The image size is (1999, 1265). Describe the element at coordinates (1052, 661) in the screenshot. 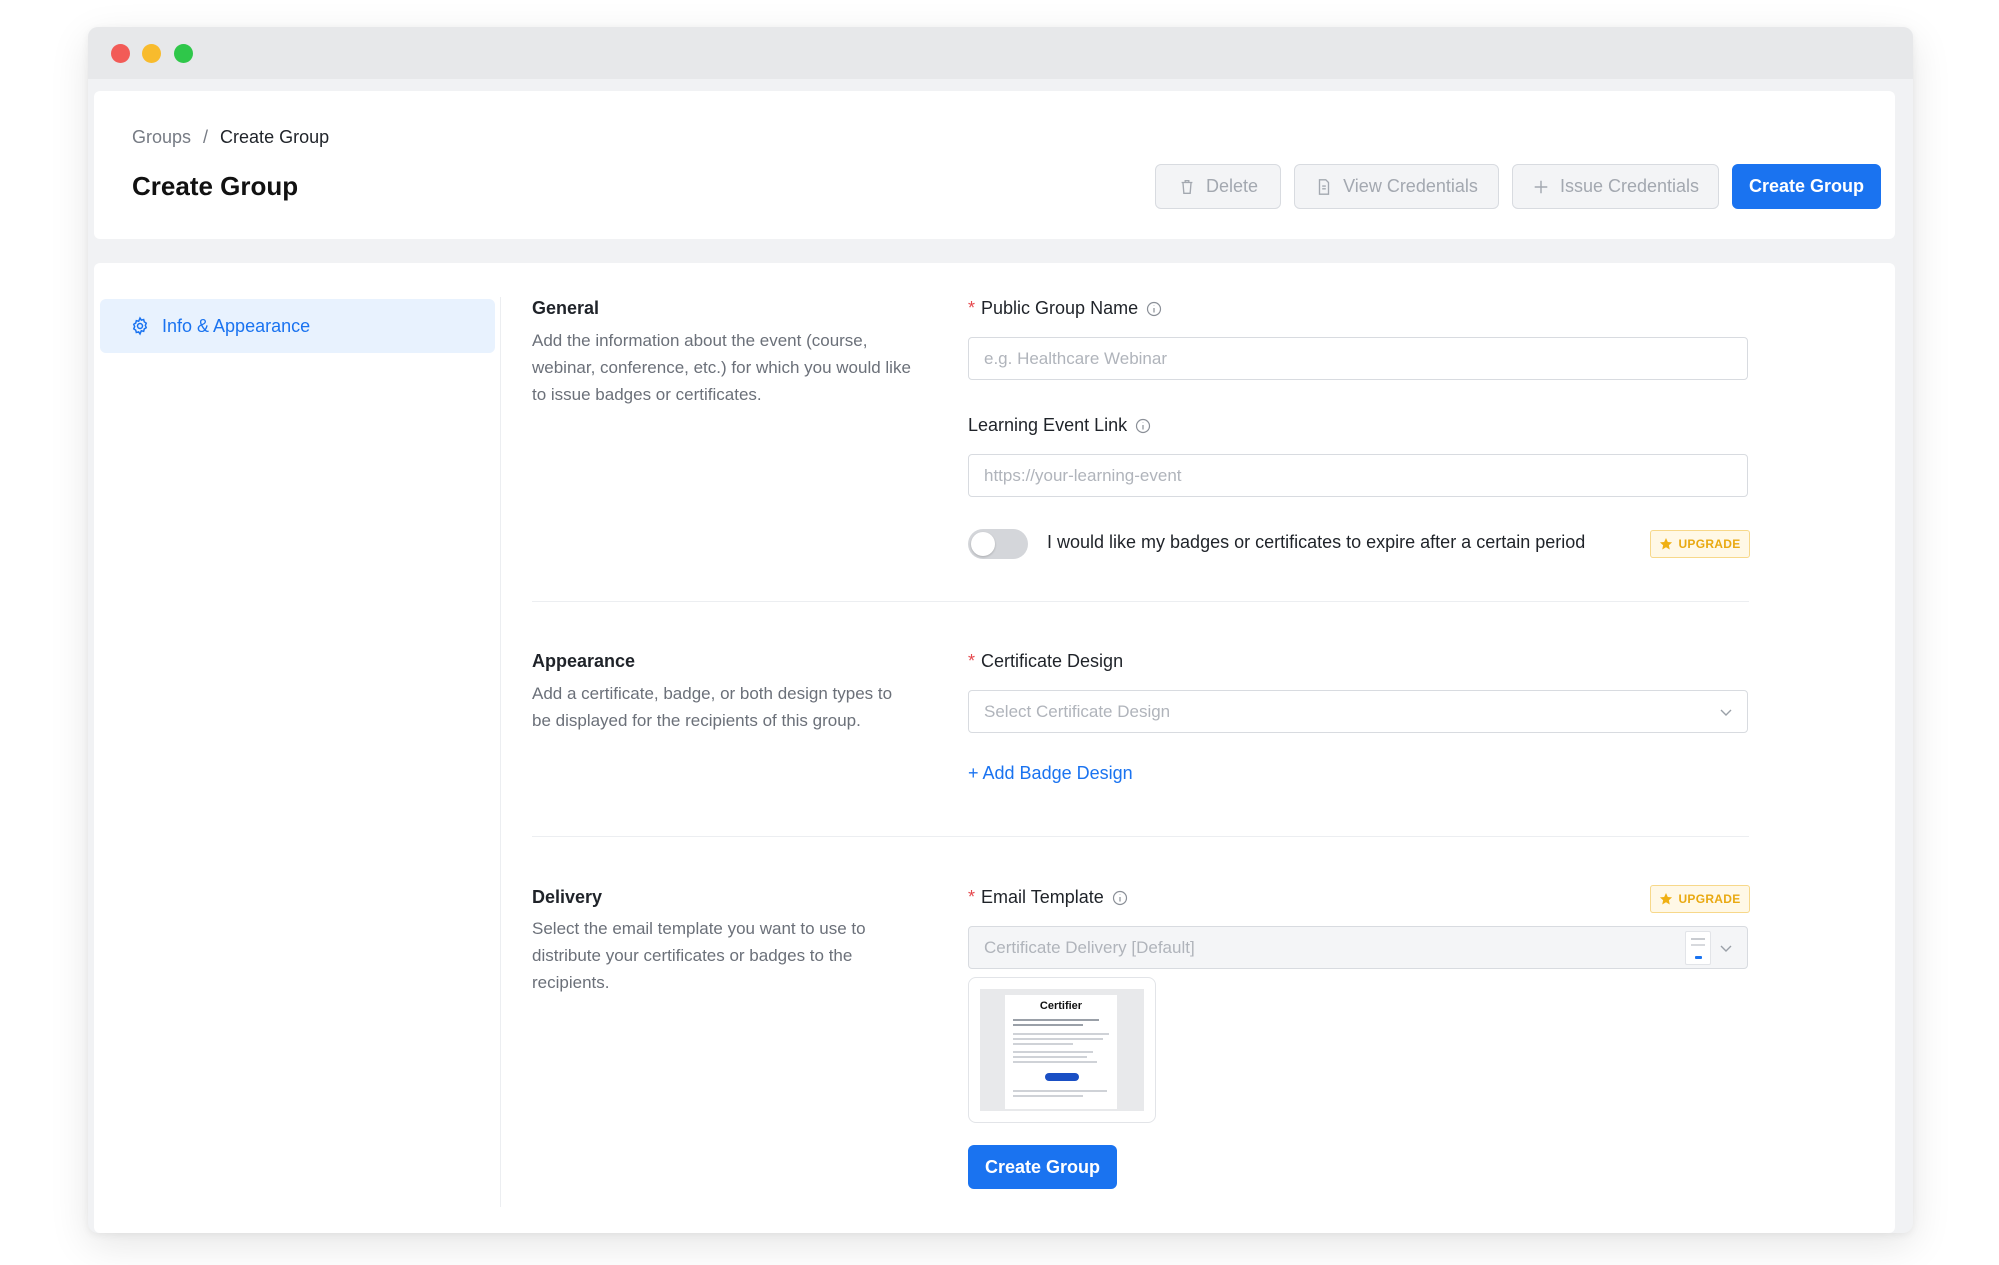

I see `certificate-design-label-text: Certificate Design` at that location.